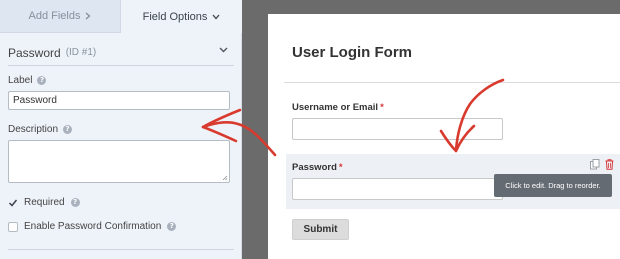 Image resolution: width=620 pixels, height=259 pixels. What do you see at coordinates (54, 16) in the screenshot?
I see `tab-add-fields-label: Add Fields` at bounding box center [54, 16].